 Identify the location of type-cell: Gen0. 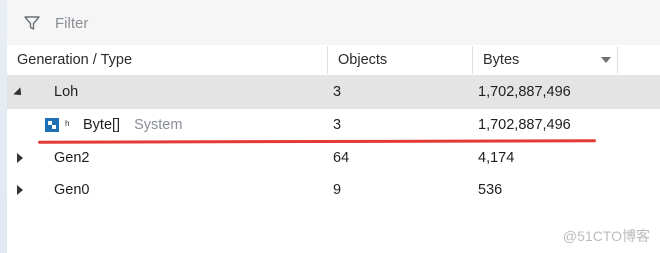
(72, 190).